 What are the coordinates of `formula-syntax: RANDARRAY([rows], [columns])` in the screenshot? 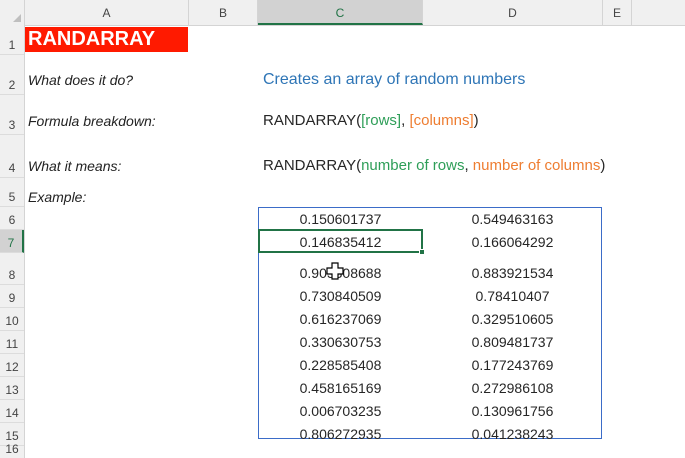 It's located at (371, 120).